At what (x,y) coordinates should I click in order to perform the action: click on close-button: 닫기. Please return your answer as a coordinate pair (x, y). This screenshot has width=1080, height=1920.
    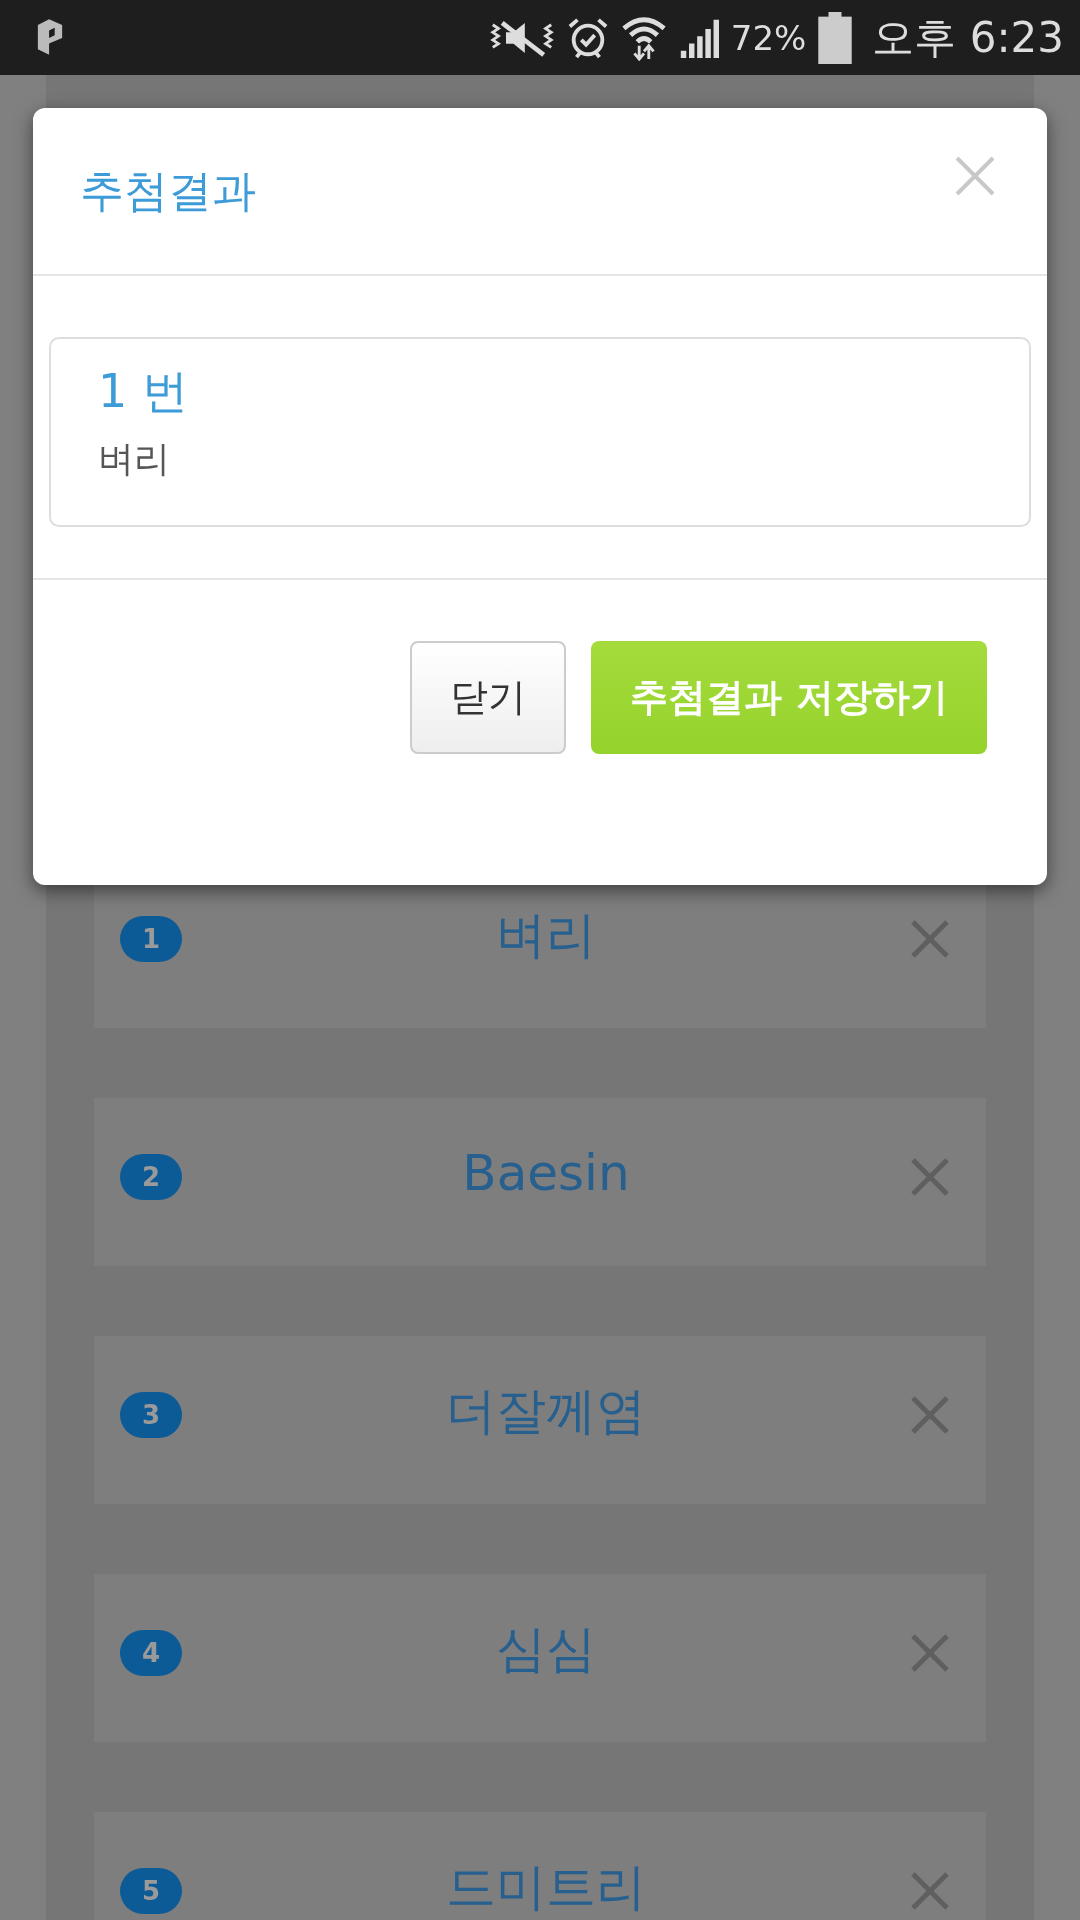
    Looking at the image, I should click on (488, 697).